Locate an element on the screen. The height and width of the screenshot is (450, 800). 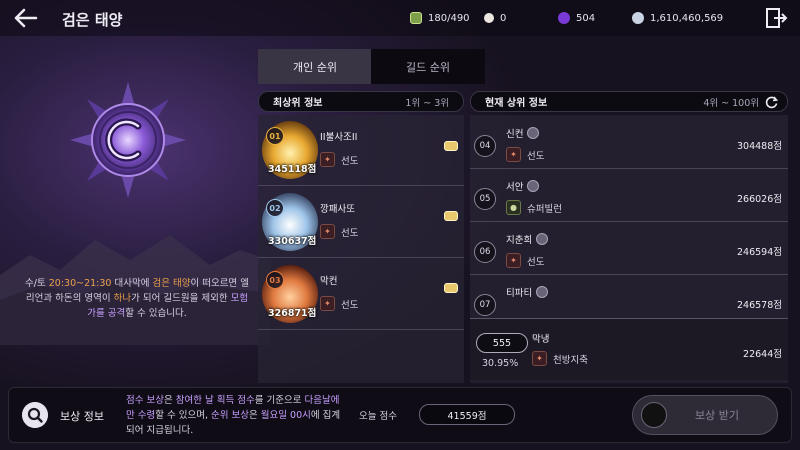
pearl-resource: 0 is located at coordinates (495, 18).